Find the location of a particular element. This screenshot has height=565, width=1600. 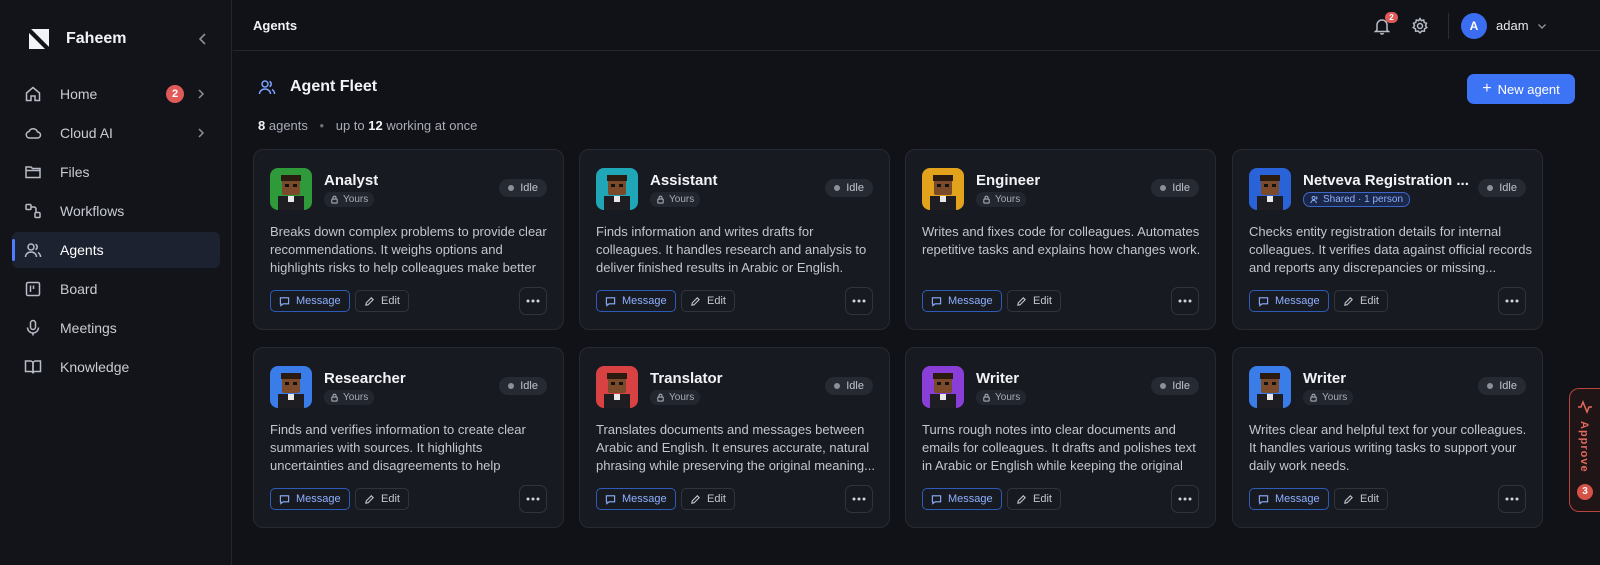

new-agent-button: + New agent is located at coordinates (1521, 89).